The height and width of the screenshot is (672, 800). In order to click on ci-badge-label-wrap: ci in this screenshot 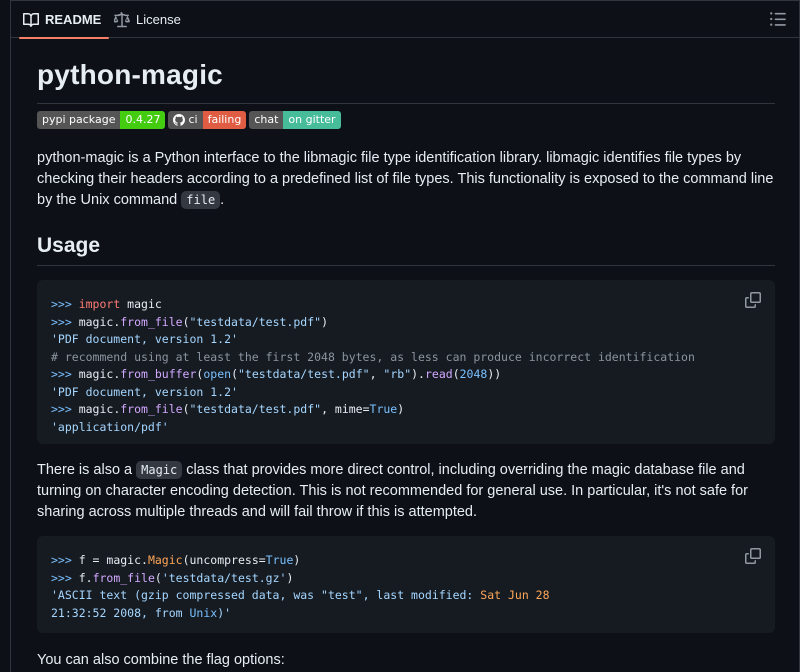, I will do `click(185, 120)`.